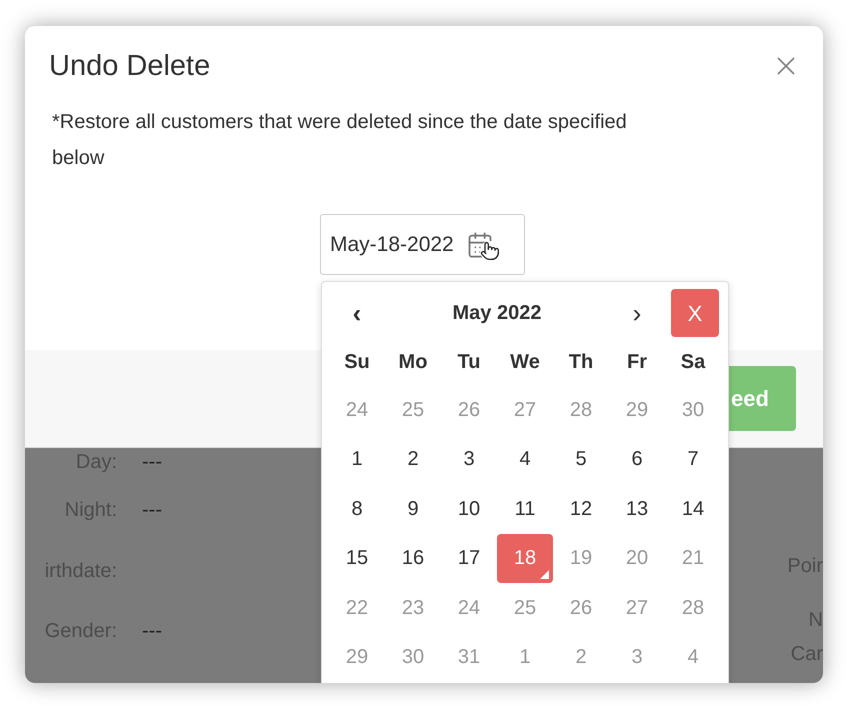 This screenshot has width=850, height=708. I want to click on day-cell: 3, so click(469, 459).